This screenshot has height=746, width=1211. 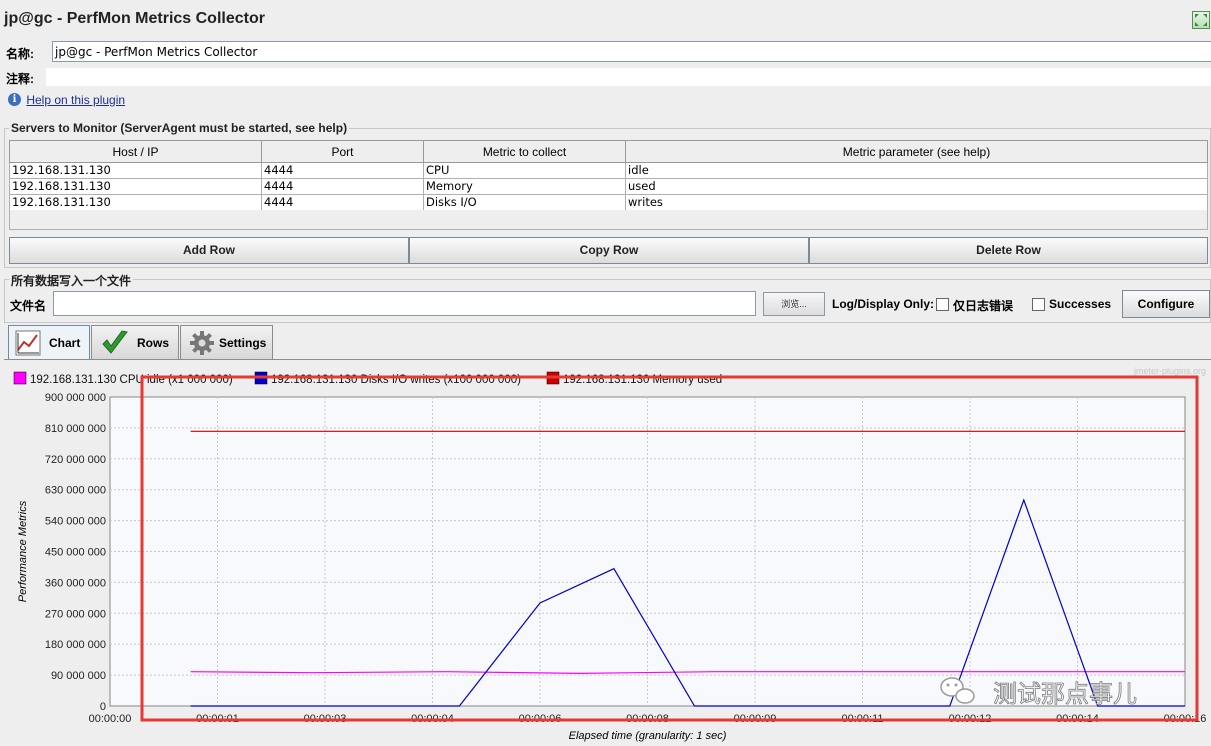 What do you see at coordinates (75, 614) in the screenshot?
I see `y-tick-label: 270 000 000` at bounding box center [75, 614].